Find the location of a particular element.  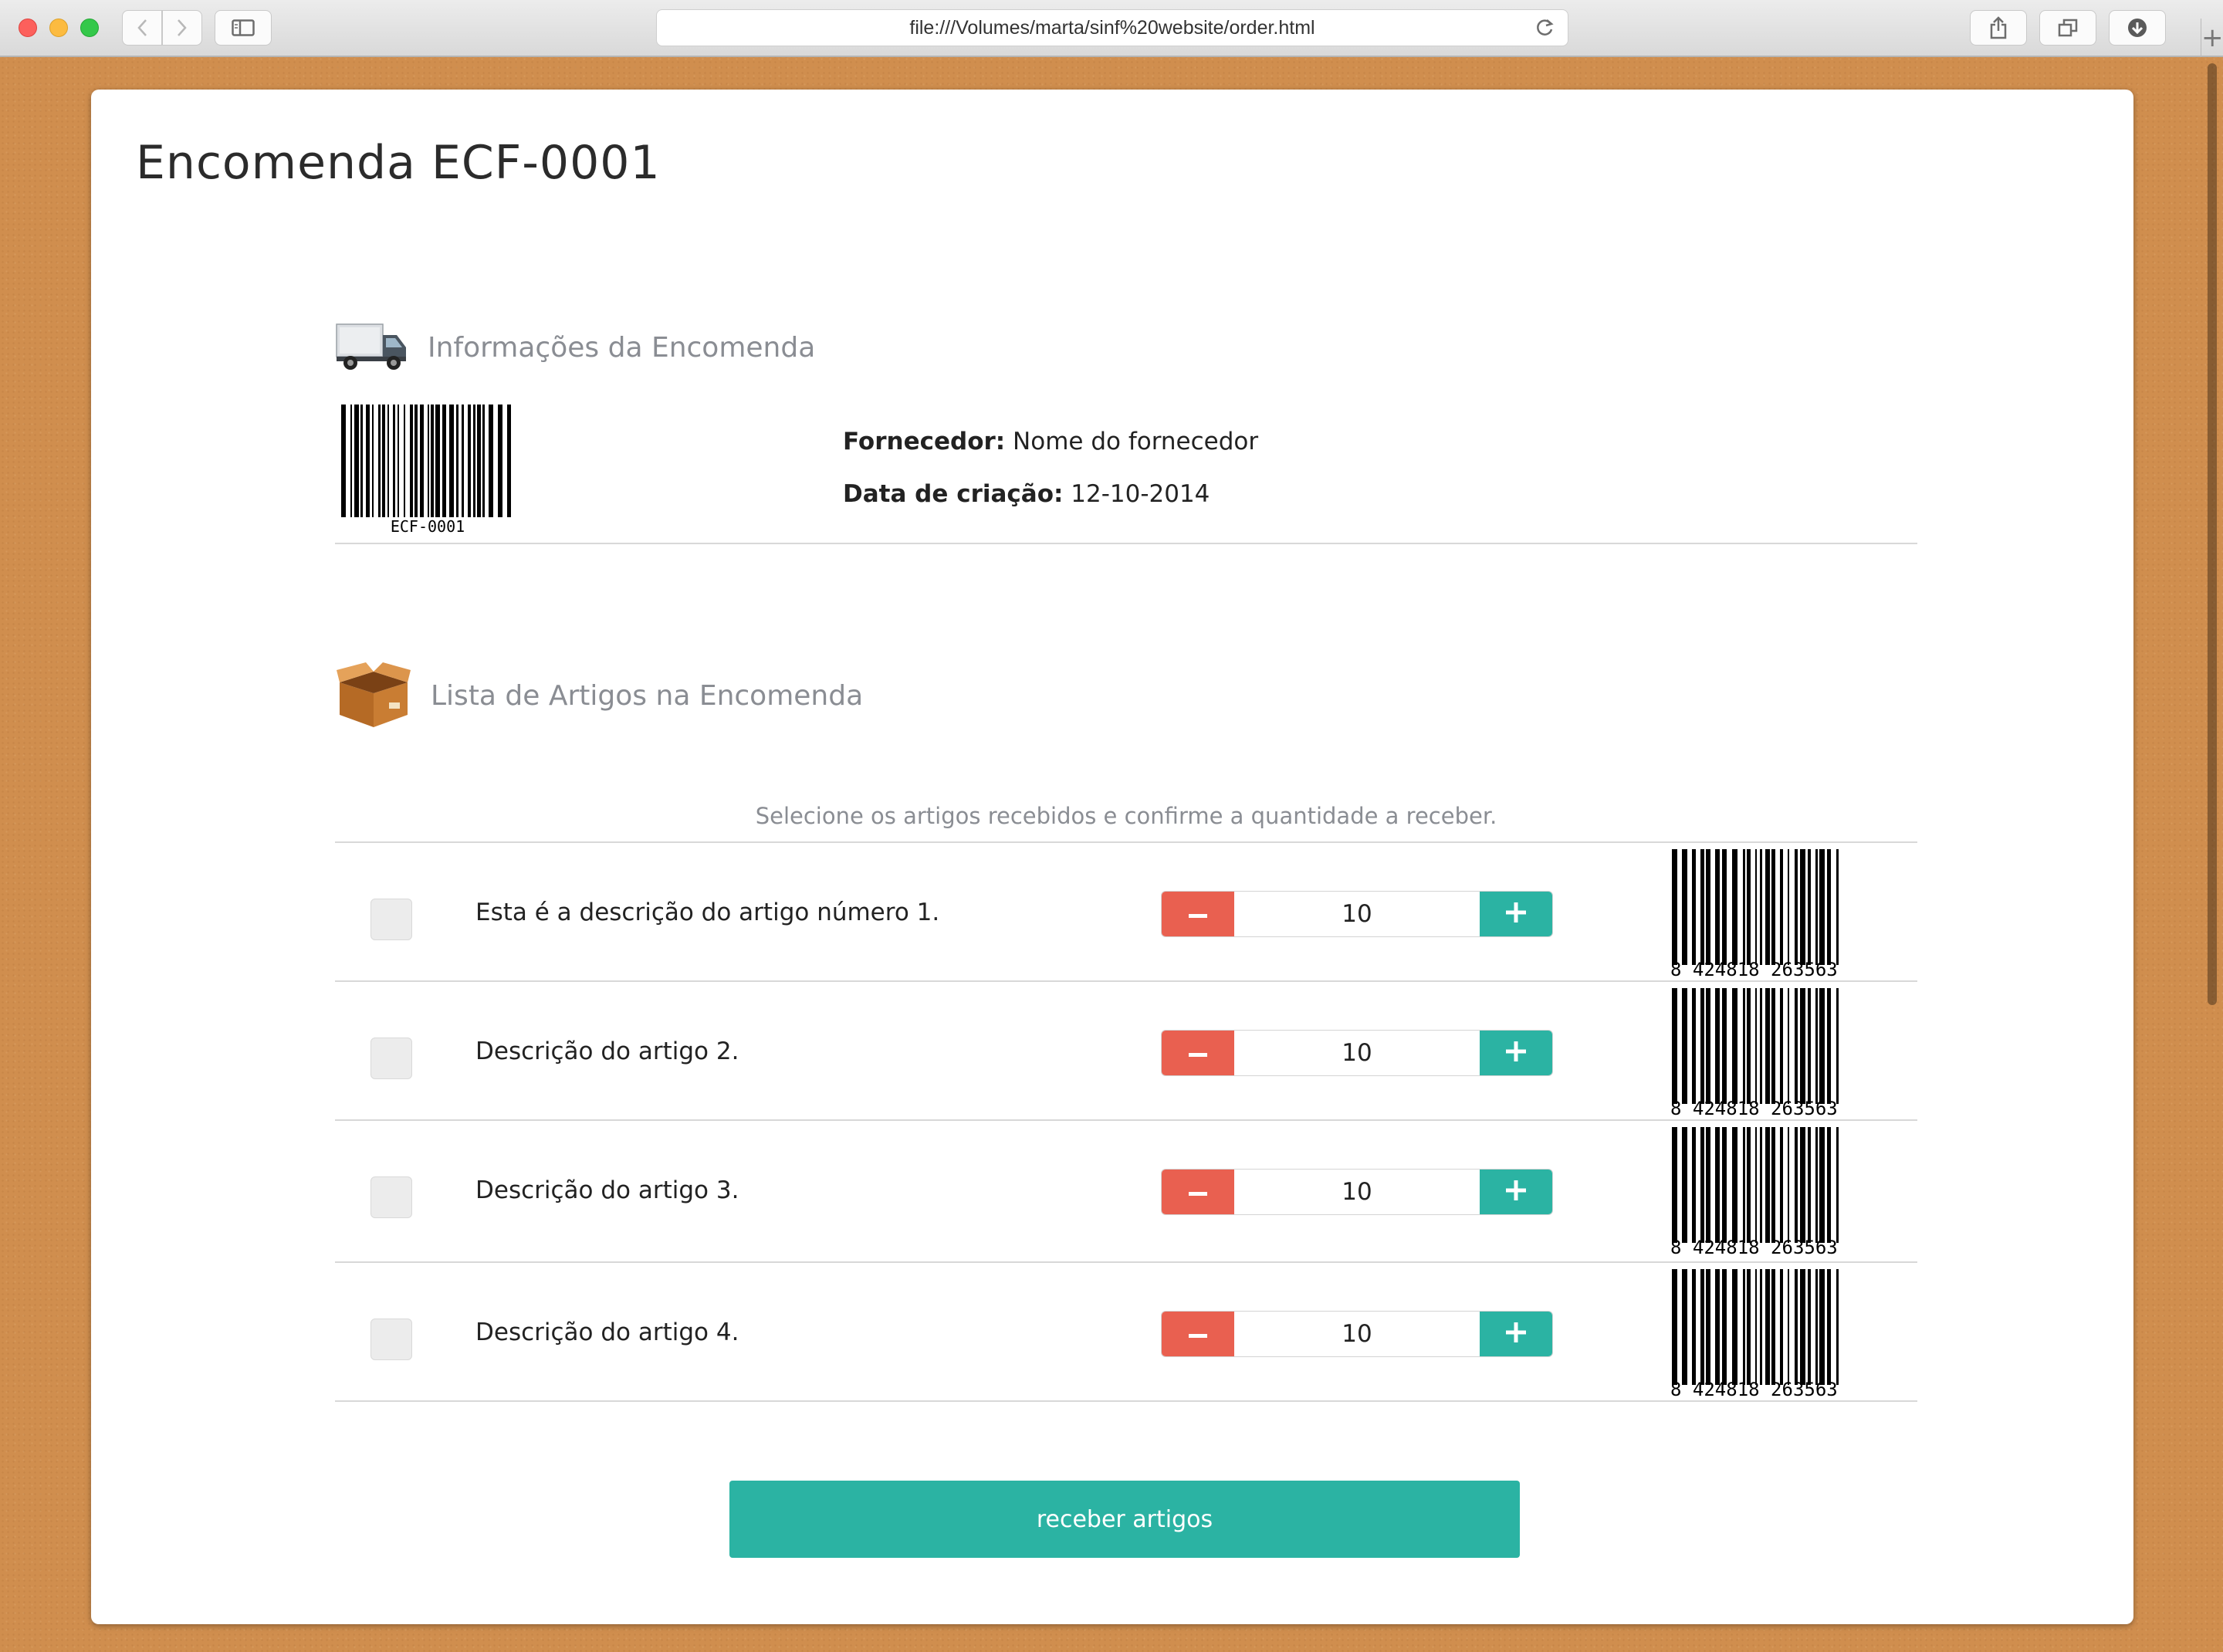

items-header: Lista de Artigos na Encomenda is located at coordinates (599, 695).